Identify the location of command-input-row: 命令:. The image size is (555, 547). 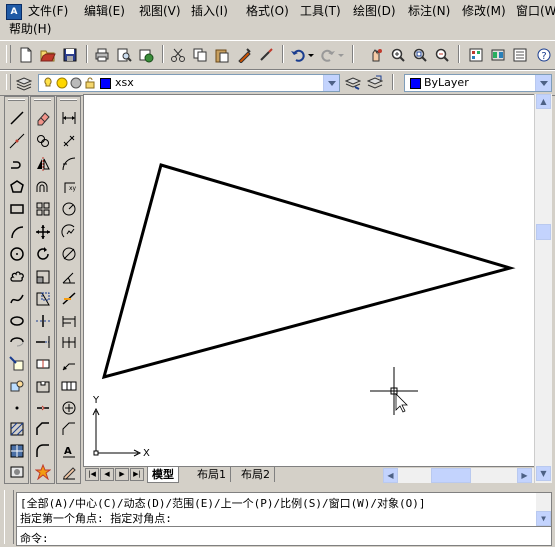
(284, 536).